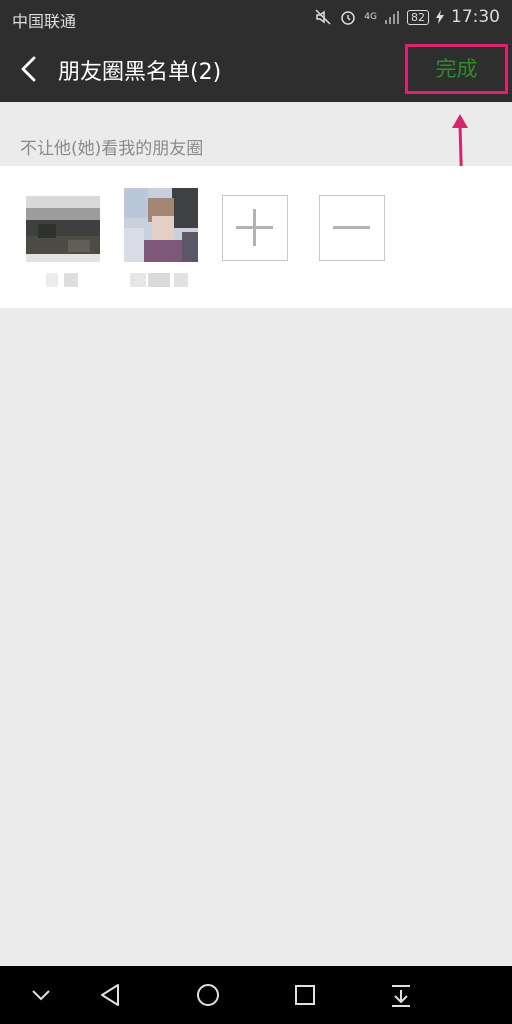 The width and height of the screenshot is (512, 1024). Describe the element at coordinates (29, 69) in the screenshot. I see `back-button` at that location.